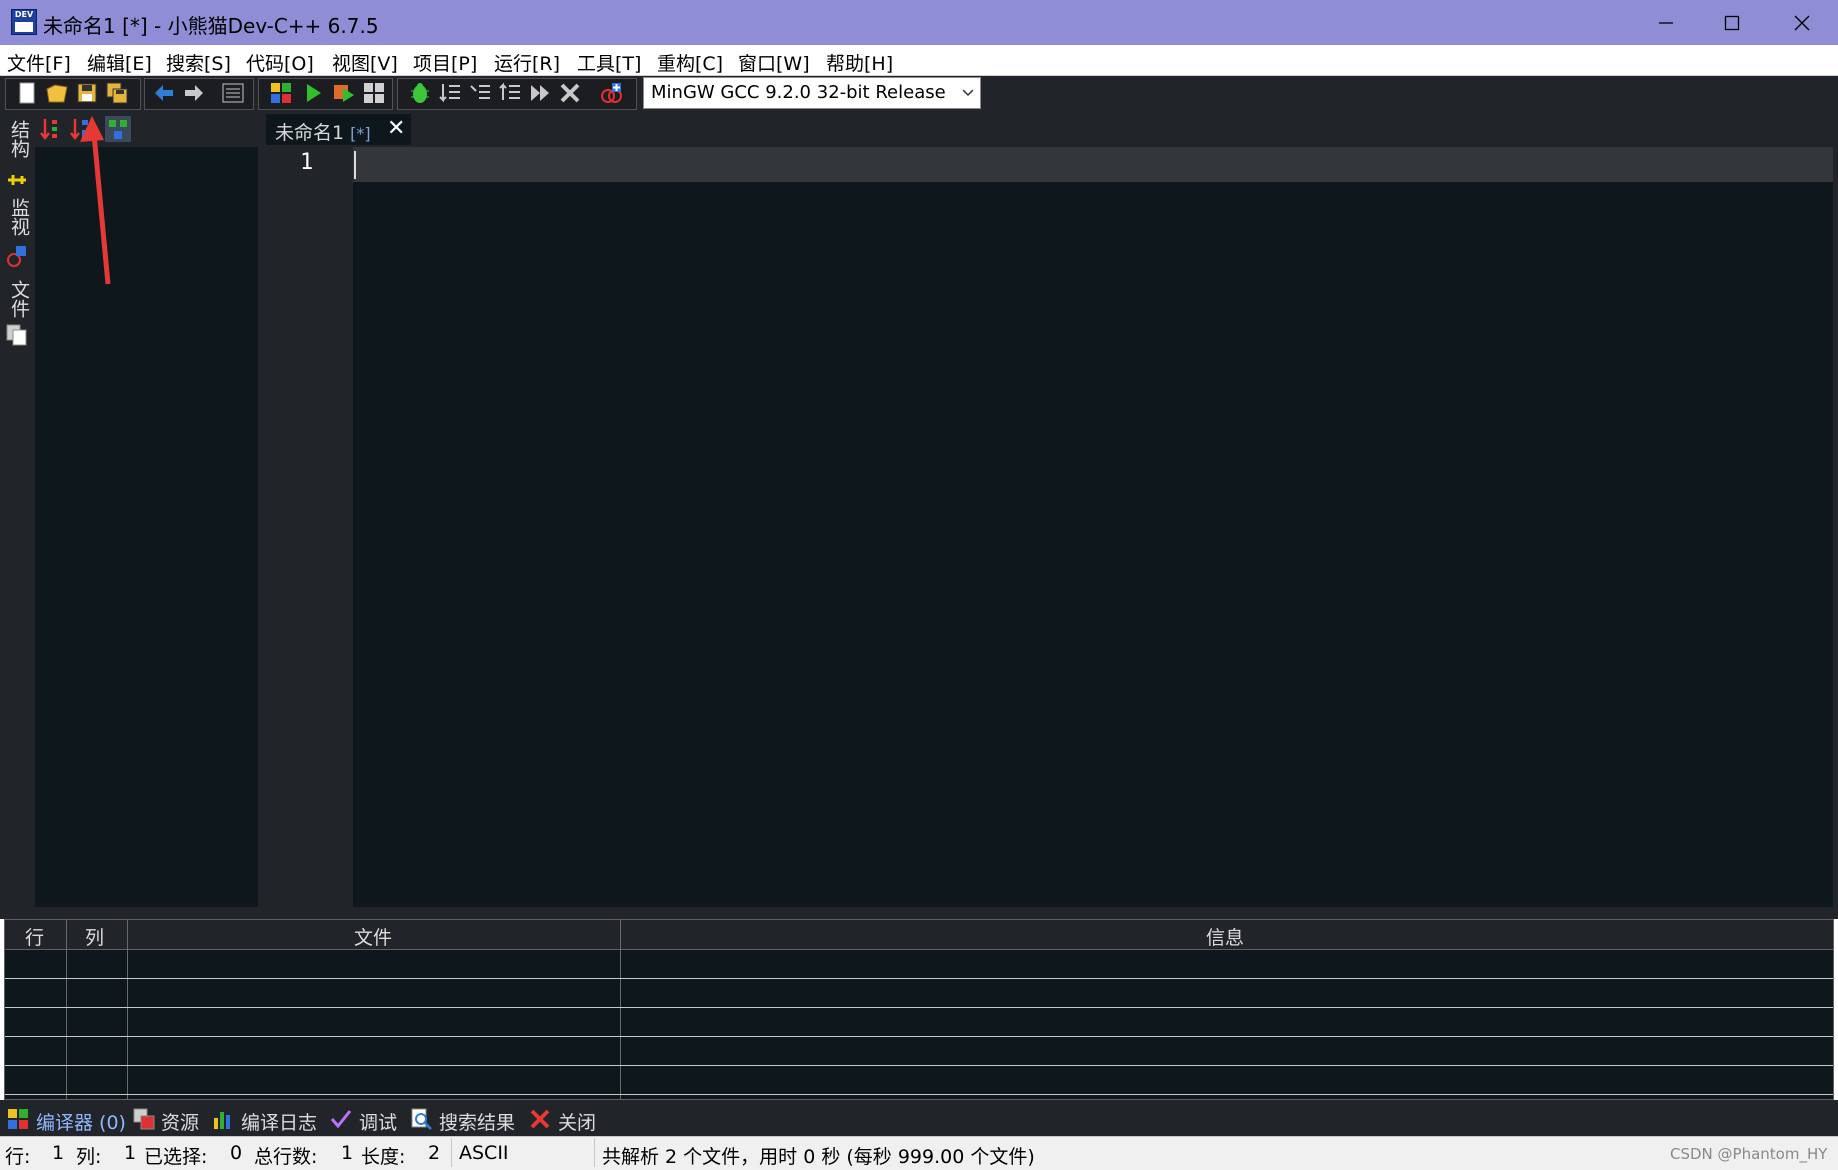 Image resolution: width=1838 pixels, height=1170 pixels. Describe the element at coordinates (94, 936) in the screenshot. I see `column-header-col: 列` at that location.